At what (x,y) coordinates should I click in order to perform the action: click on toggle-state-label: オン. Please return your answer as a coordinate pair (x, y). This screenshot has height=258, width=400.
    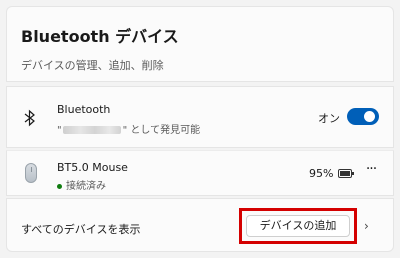
    Looking at the image, I should click on (329, 118).